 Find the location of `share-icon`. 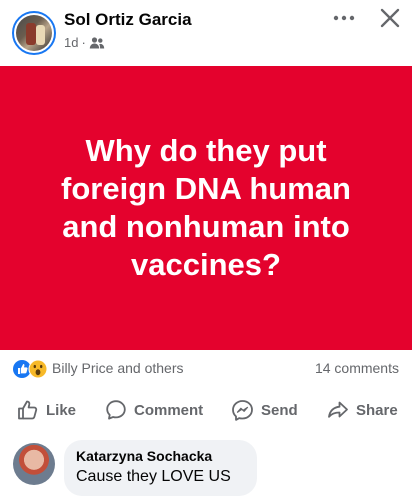

share-icon is located at coordinates (338, 409).